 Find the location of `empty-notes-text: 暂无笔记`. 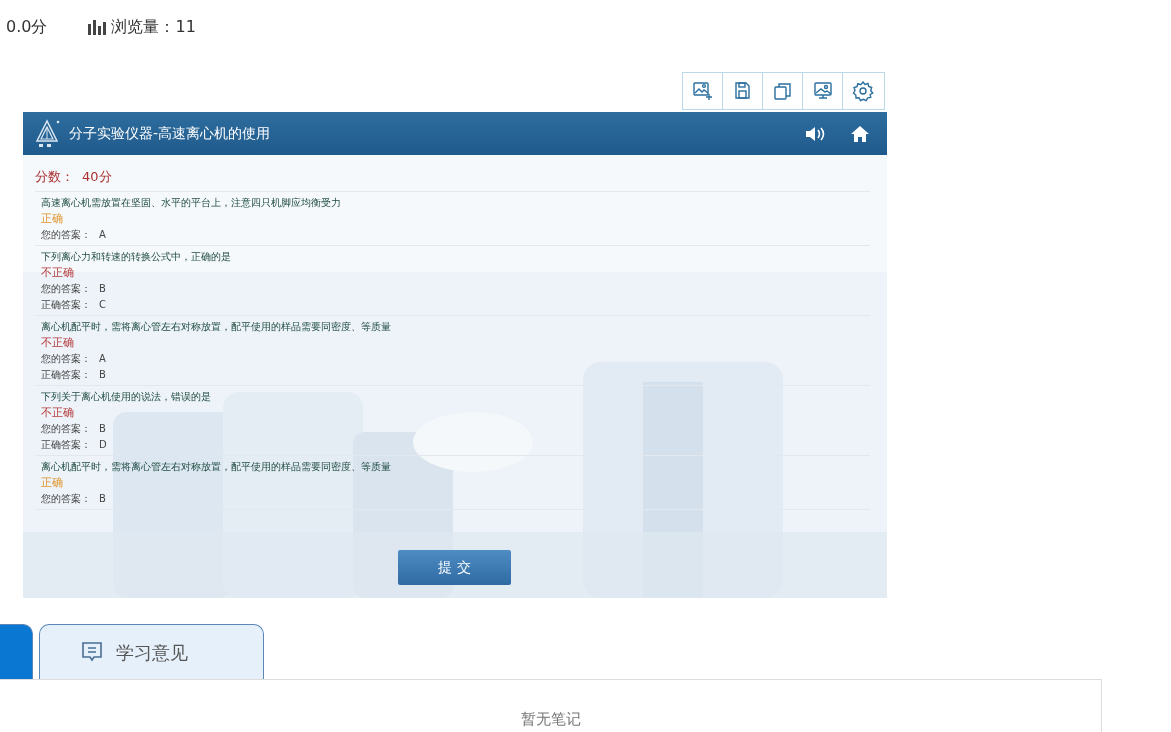

empty-notes-text: 暂无笔记 is located at coordinates (550, 719).